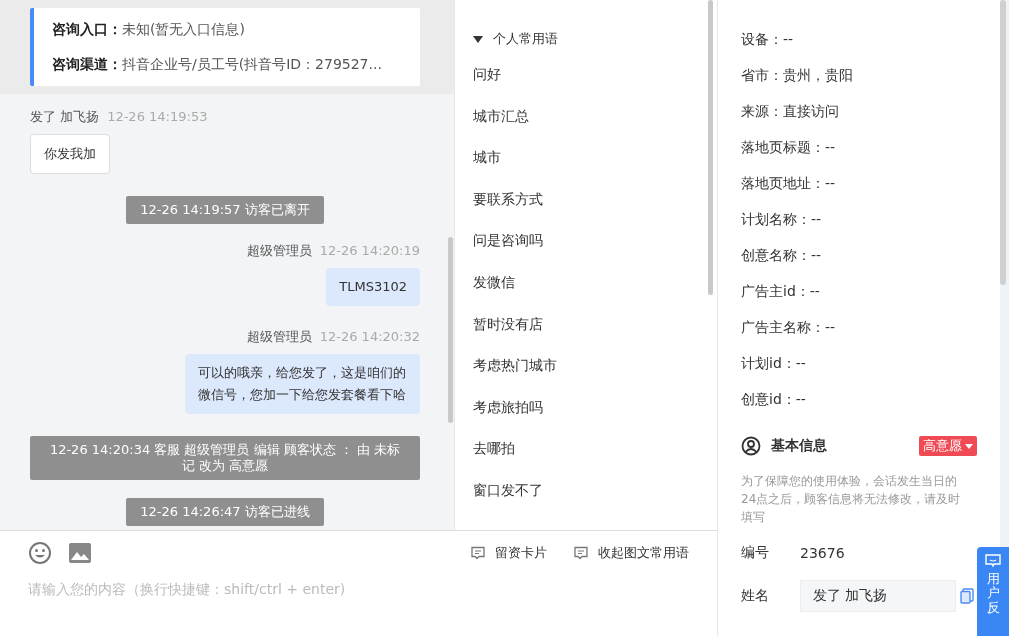  I want to click on field-value: 23676, so click(822, 553).